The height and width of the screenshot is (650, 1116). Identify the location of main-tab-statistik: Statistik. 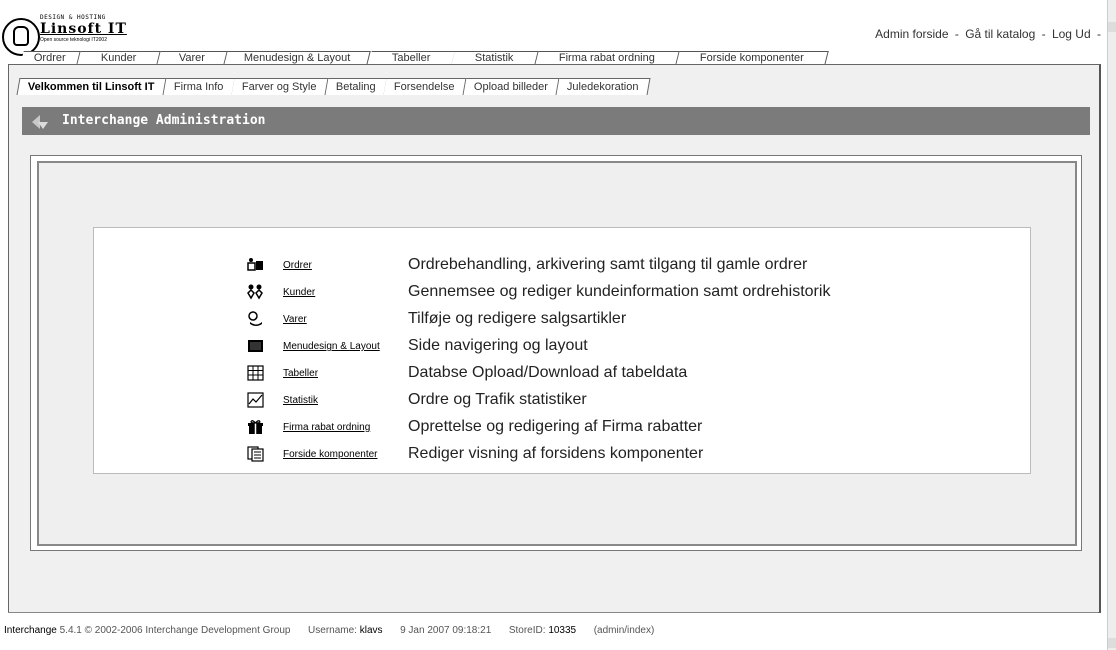
(495, 58).